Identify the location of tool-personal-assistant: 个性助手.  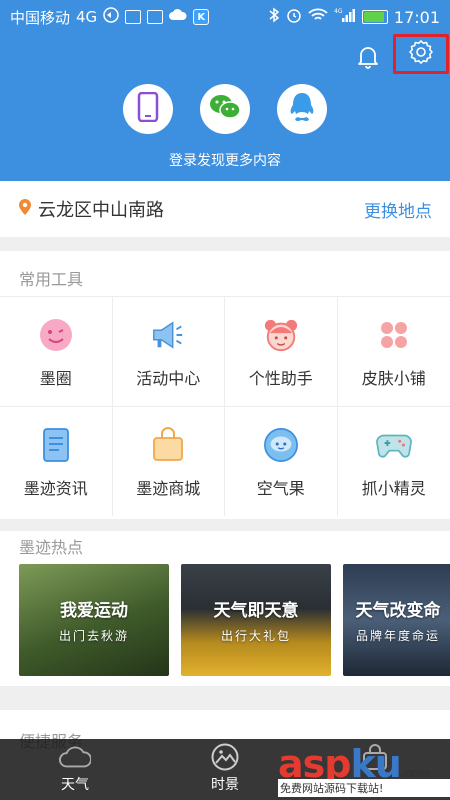
(281, 351).